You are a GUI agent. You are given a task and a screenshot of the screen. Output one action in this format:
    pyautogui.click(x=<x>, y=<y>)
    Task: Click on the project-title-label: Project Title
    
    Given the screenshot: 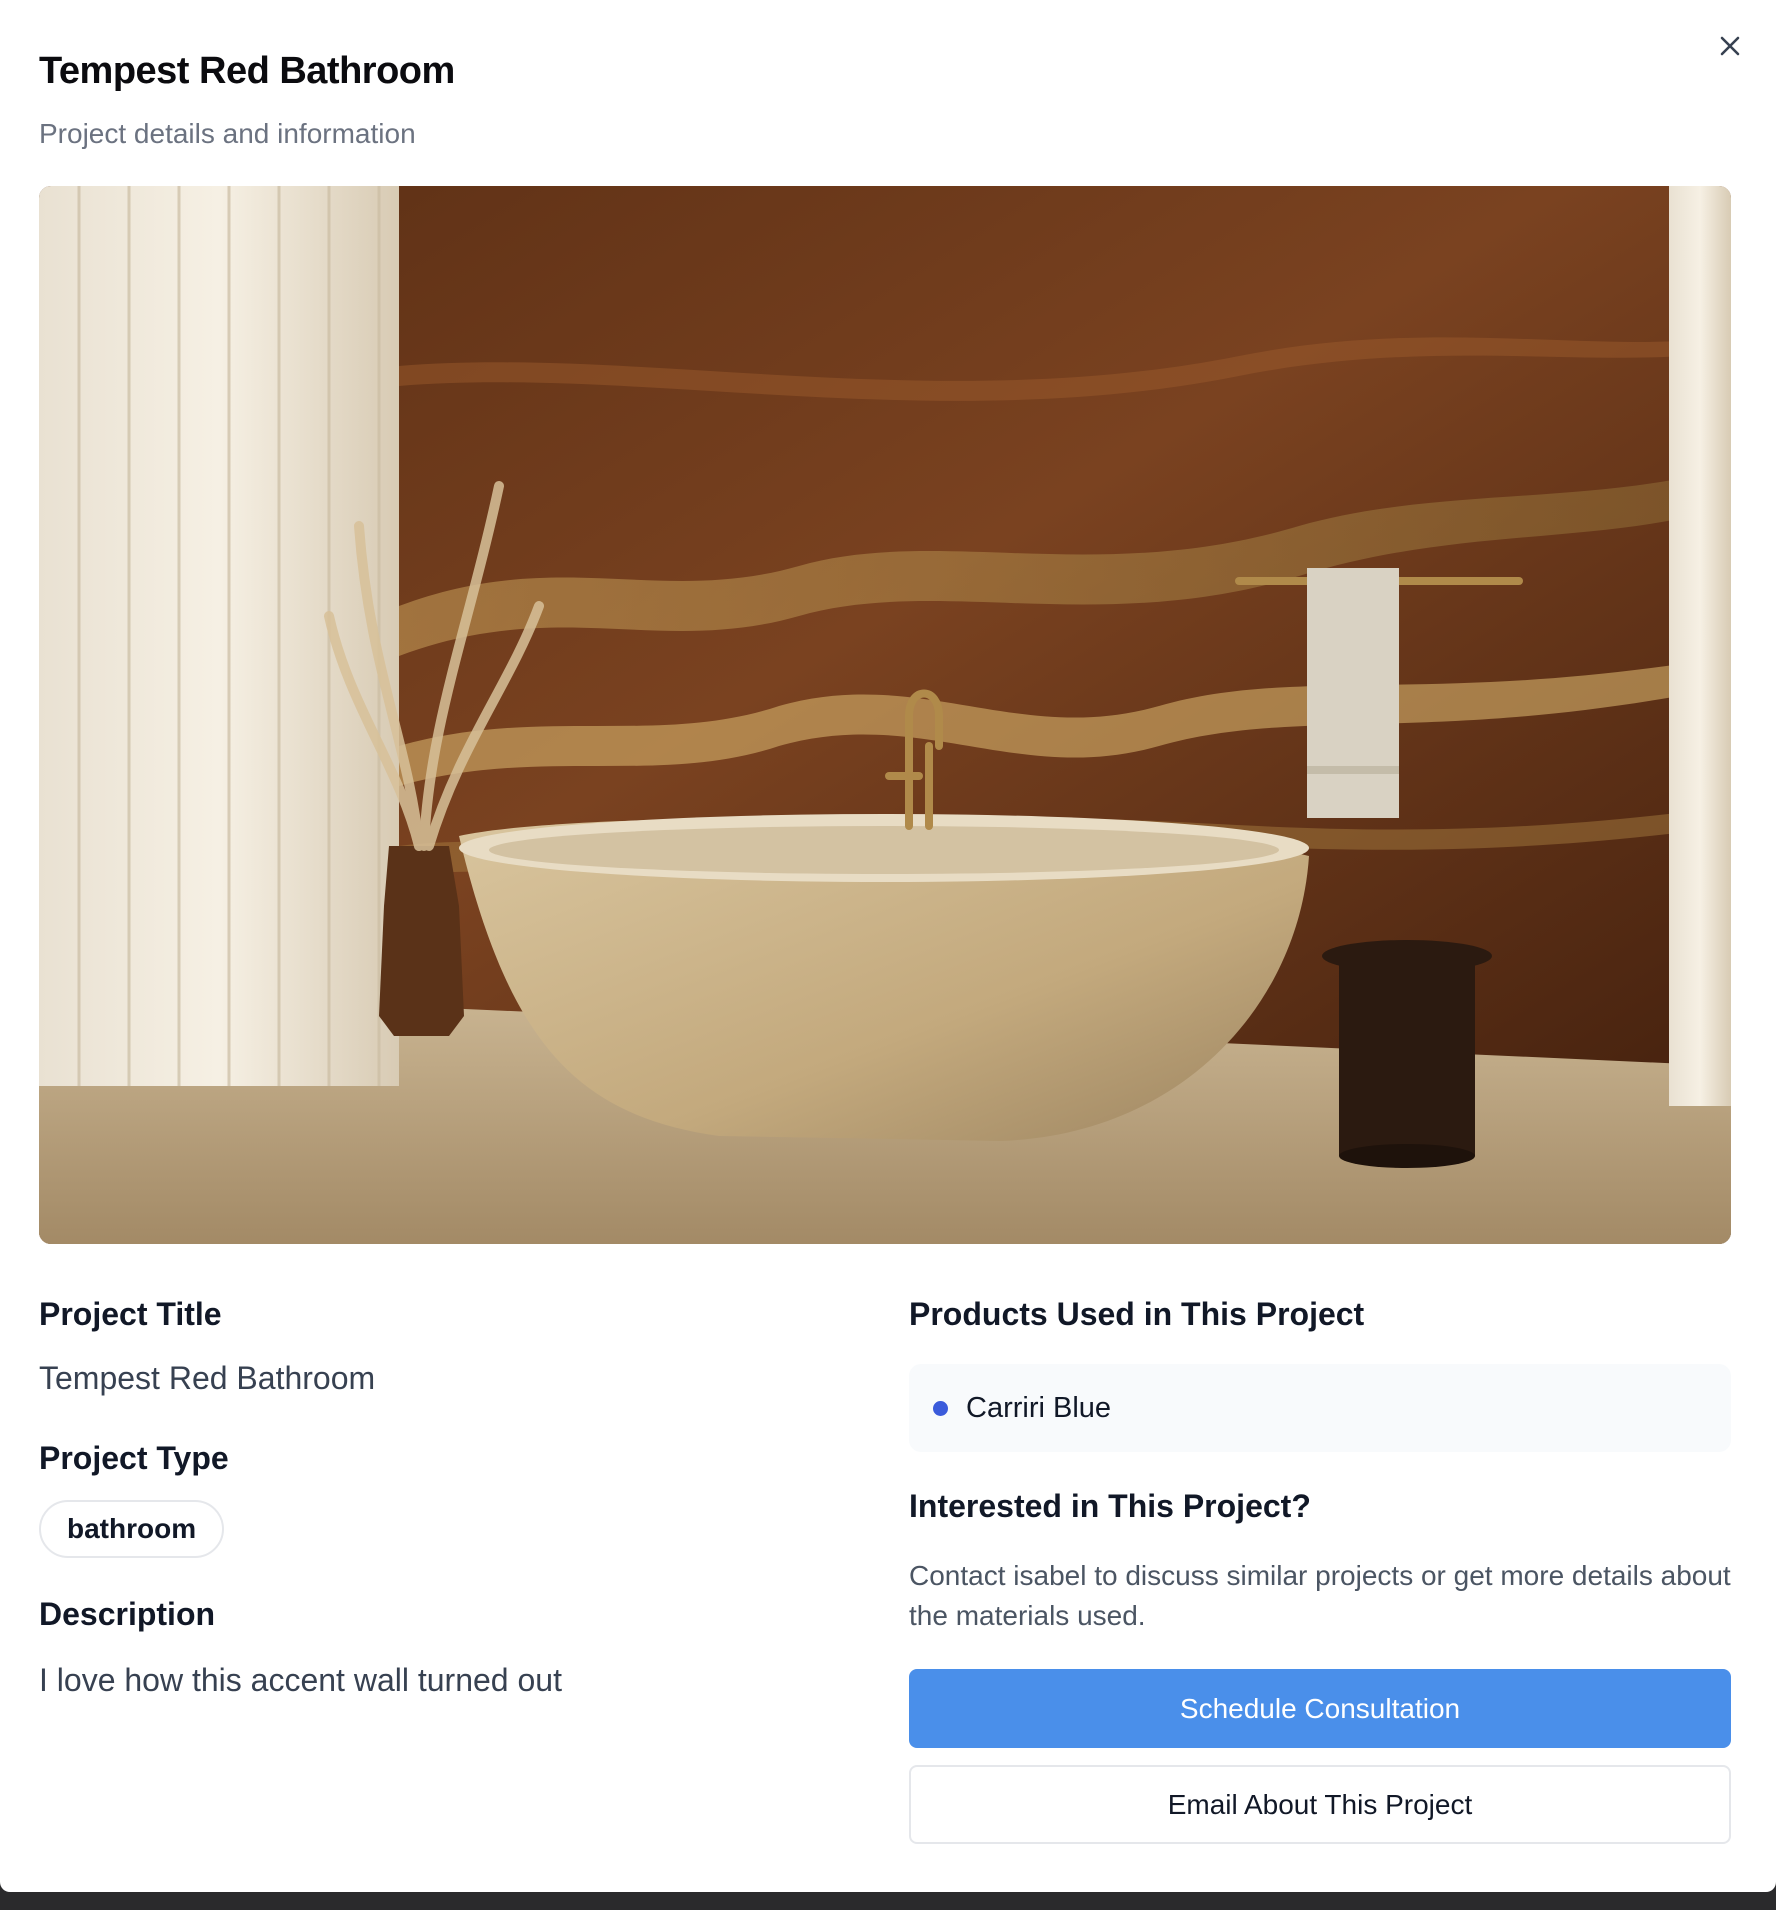 What is the action you would take?
    pyautogui.click(x=130, y=1314)
    